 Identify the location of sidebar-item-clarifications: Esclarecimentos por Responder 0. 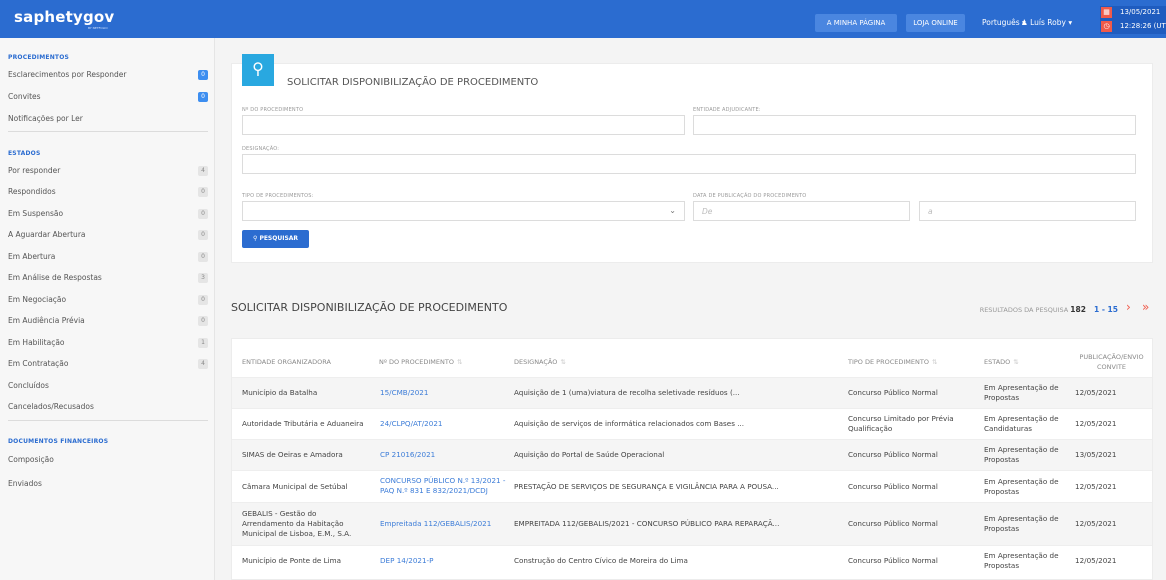
(108, 75).